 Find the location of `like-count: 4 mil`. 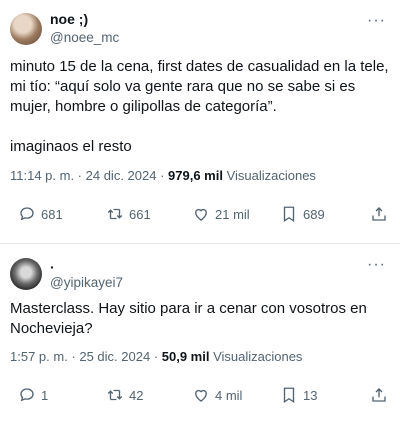

like-count: 4 mil is located at coordinates (229, 395).